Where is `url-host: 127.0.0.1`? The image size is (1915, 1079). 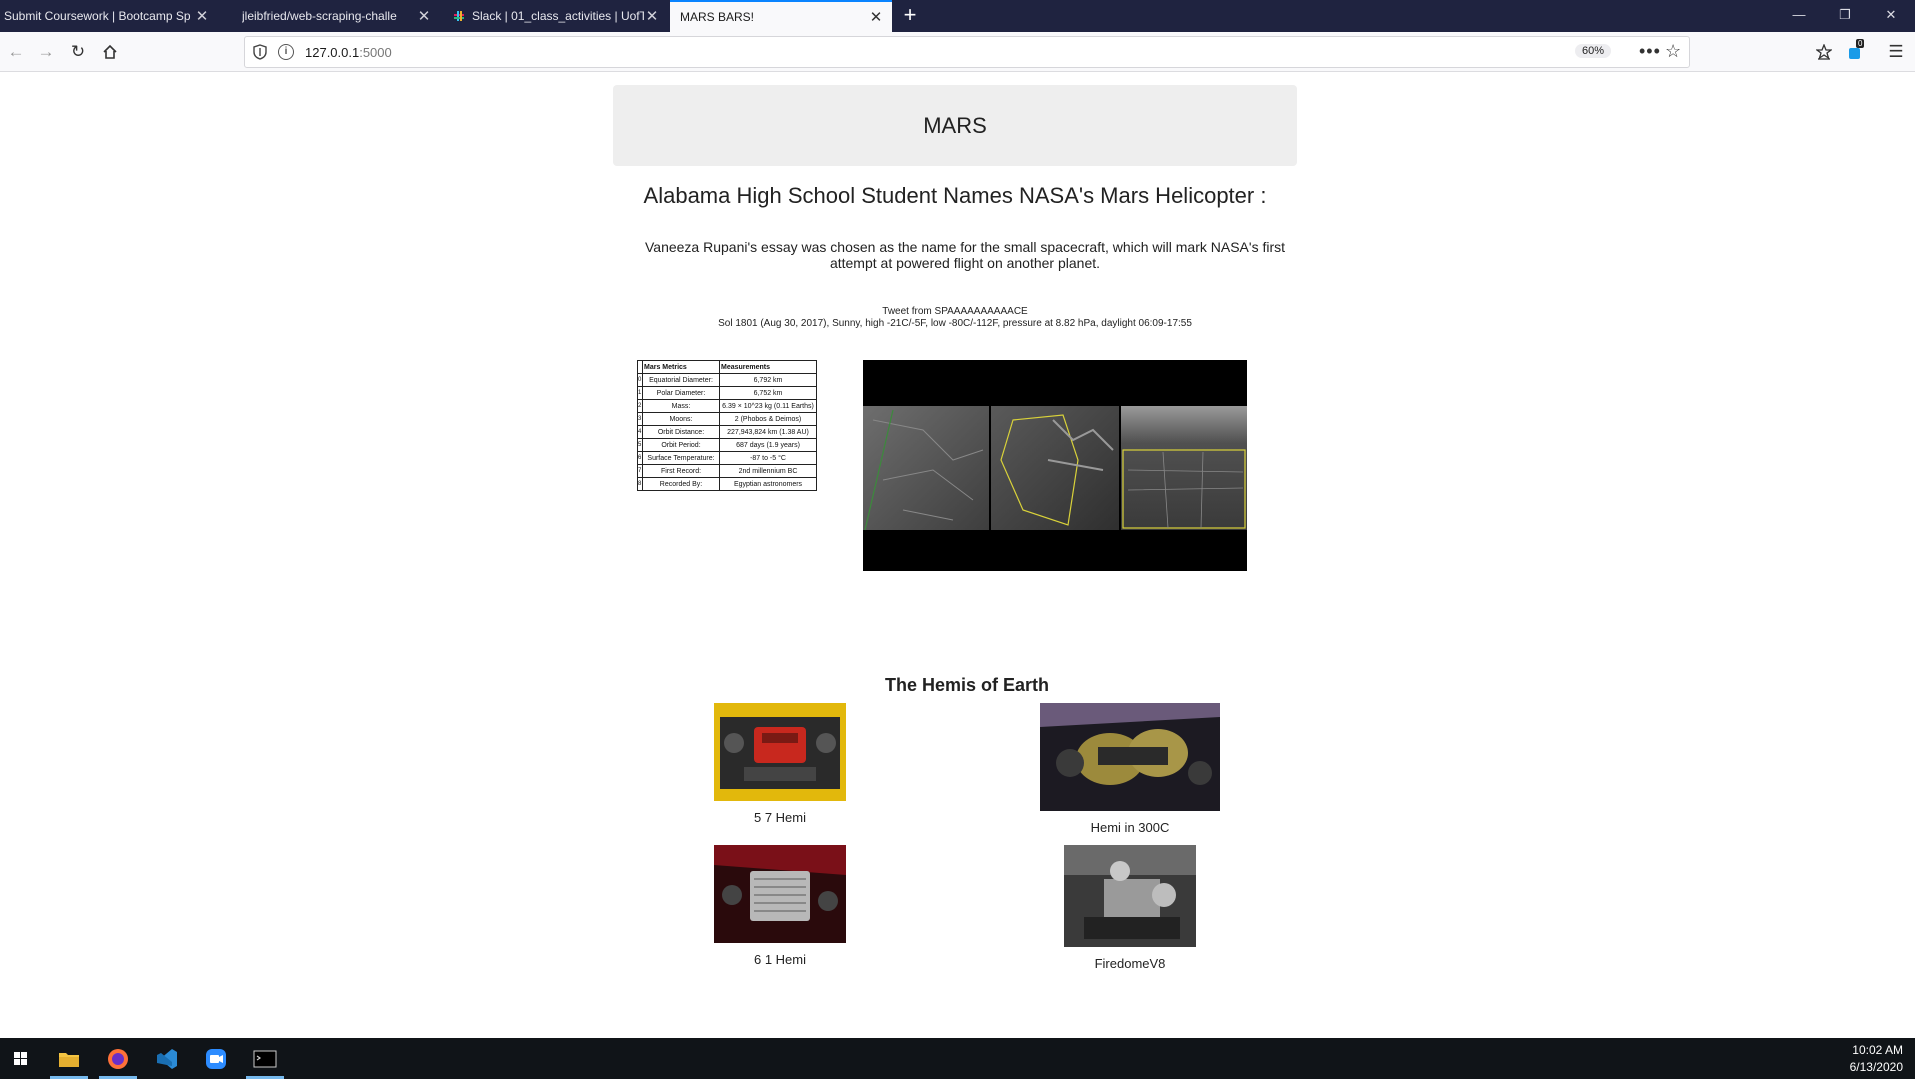
url-host: 127.0.0.1 is located at coordinates (332, 52).